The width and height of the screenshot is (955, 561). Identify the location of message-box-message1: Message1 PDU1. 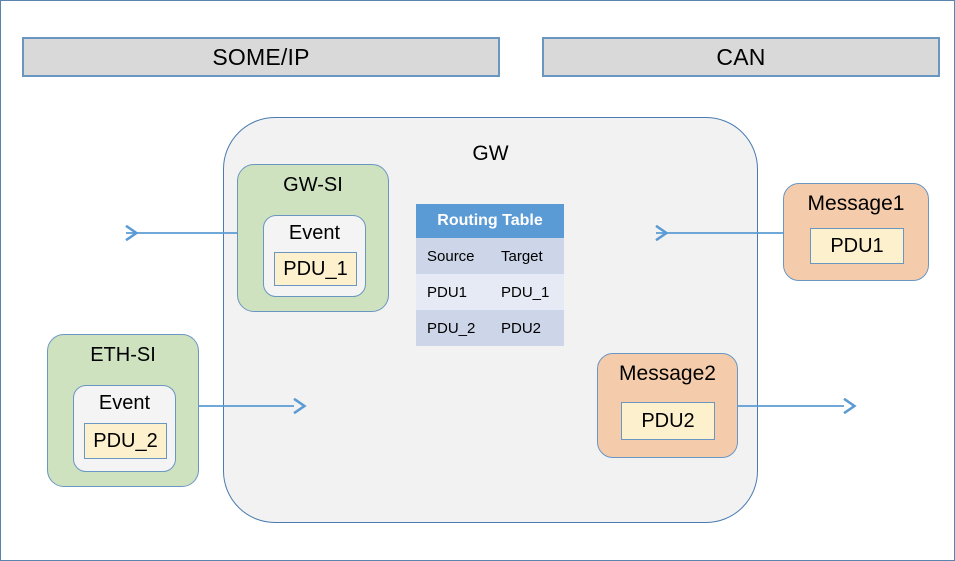
(856, 232).